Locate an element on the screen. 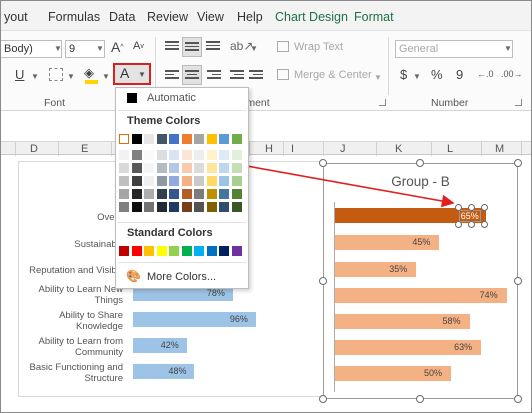 The height and width of the screenshot is (413, 532). palette-icon: 🎨 is located at coordinates (133, 276).